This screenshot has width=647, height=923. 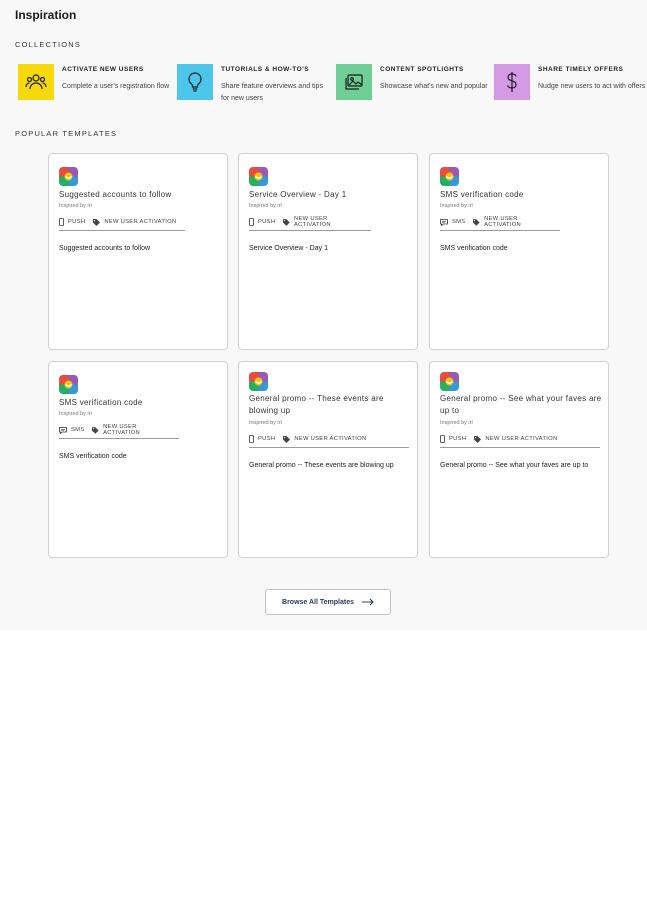 What do you see at coordinates (116, 86) in the screenshot?
I see `collection-desc: Complete a user's registration flow` at bounding box center [116, 86].